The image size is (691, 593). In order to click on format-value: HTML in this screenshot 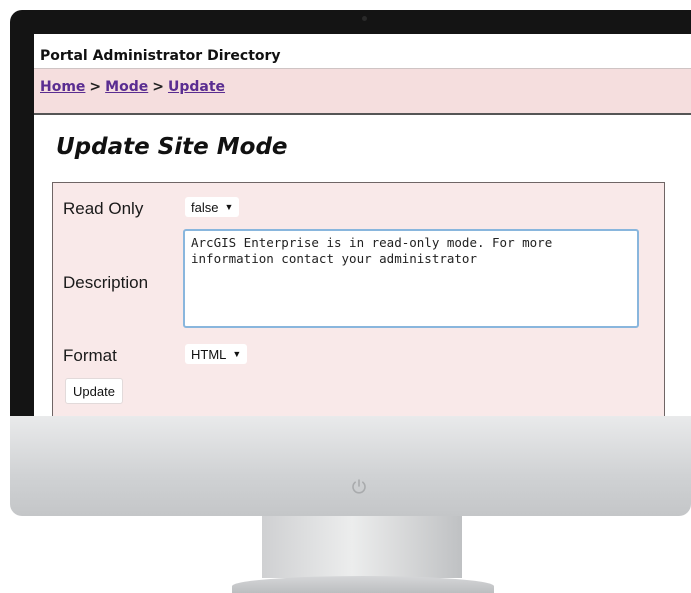, I will do `click(209, 354)`.